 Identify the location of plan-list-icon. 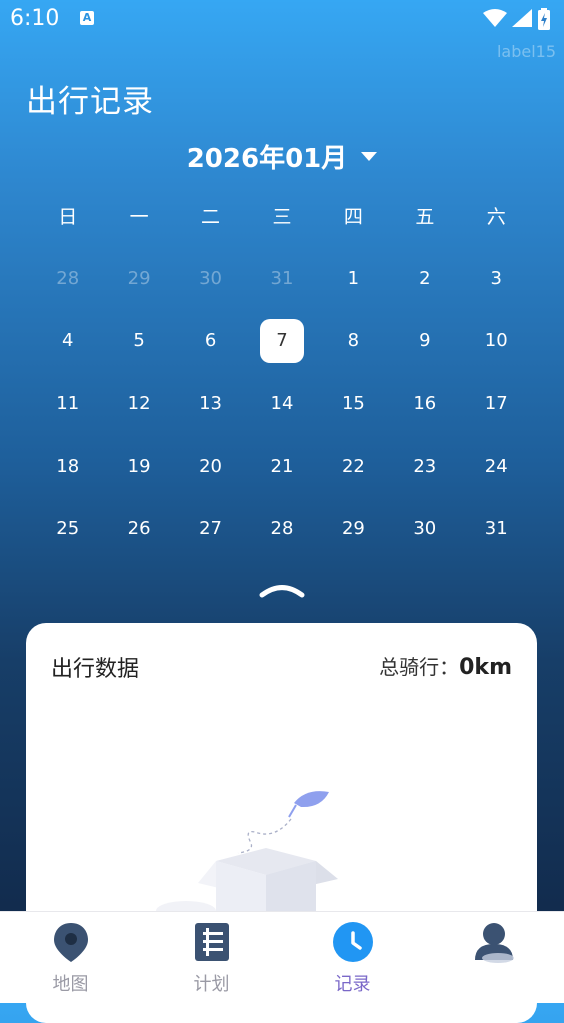
(211, 942).